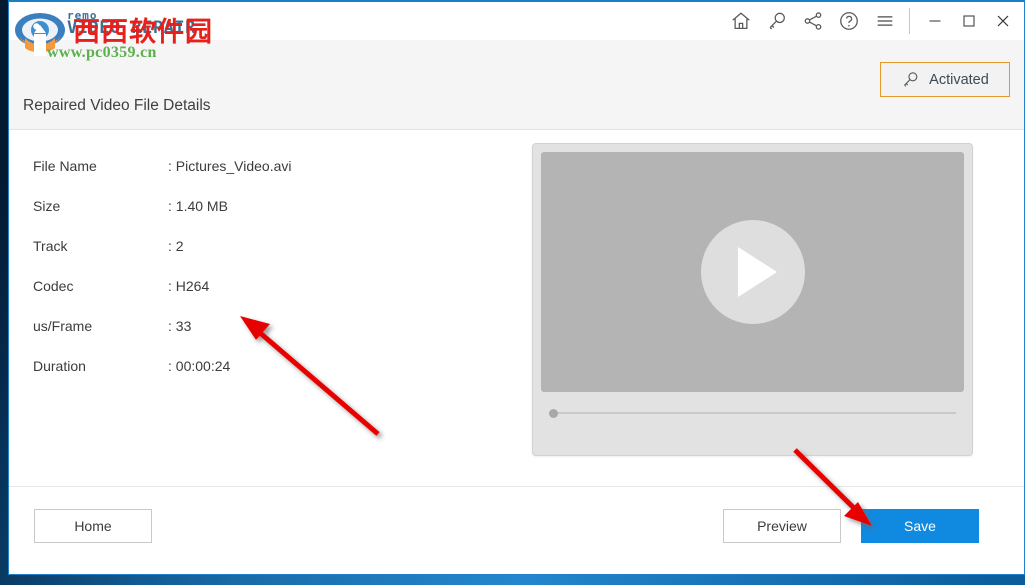 The width and height of the screenshot is (1025, 585). I want to click on detail-row-size: Size : 1.40 MB, so click(276, 218).